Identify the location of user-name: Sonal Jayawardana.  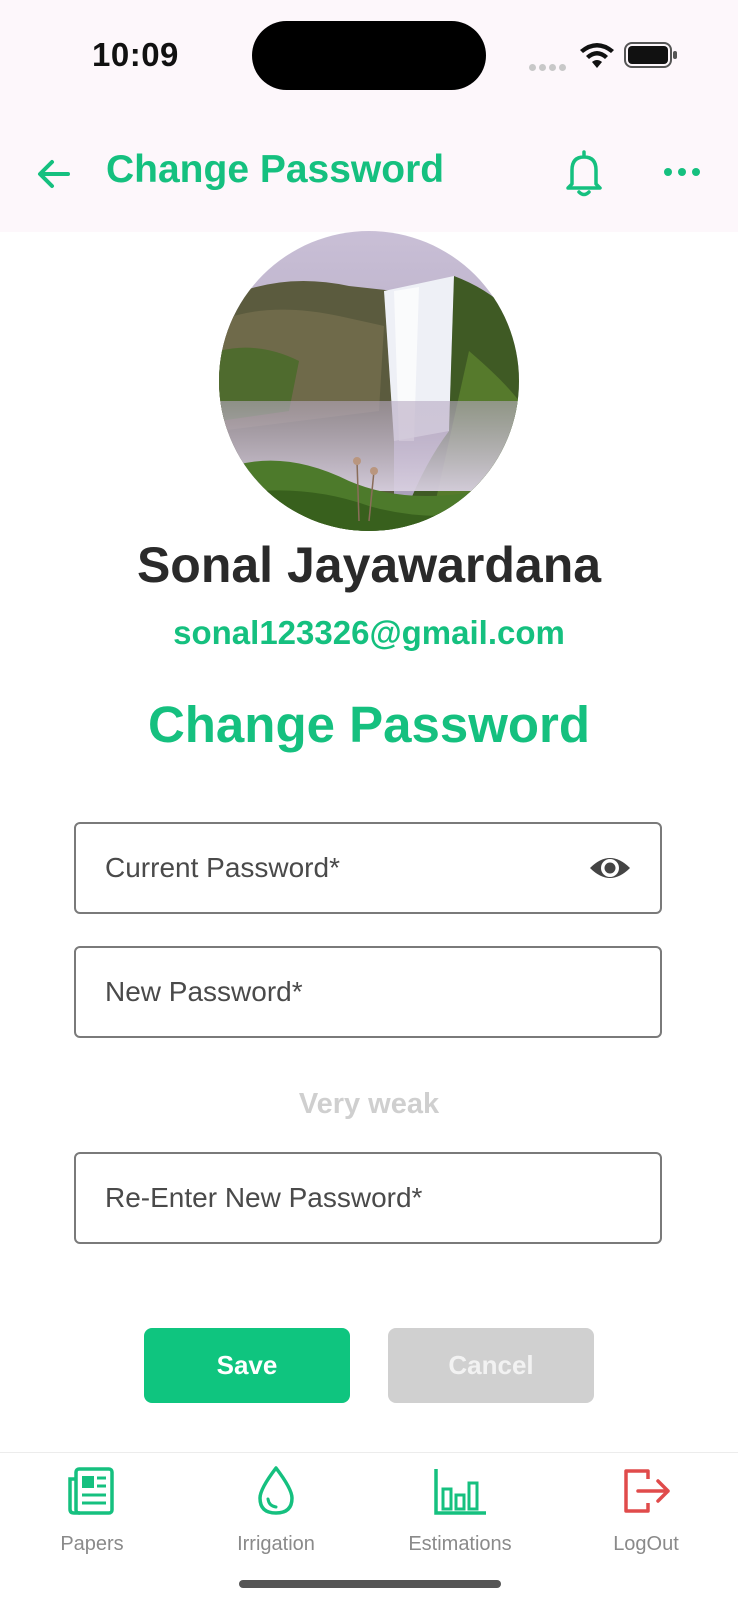
(369, 565).